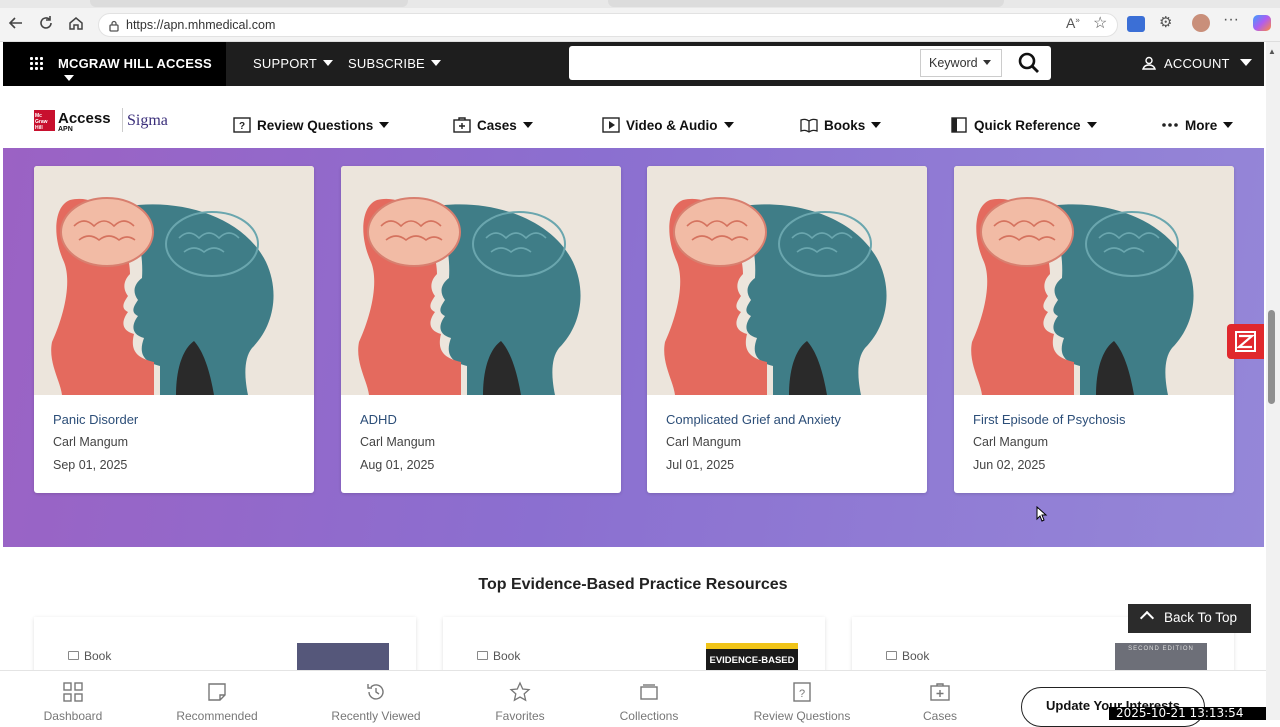 The image size is (1280, 727). What do you see at coordinates (376, 716) in the screenshot?
I see `bottom-nav-label: Recently Viewed` at bounding box center [376, 716].